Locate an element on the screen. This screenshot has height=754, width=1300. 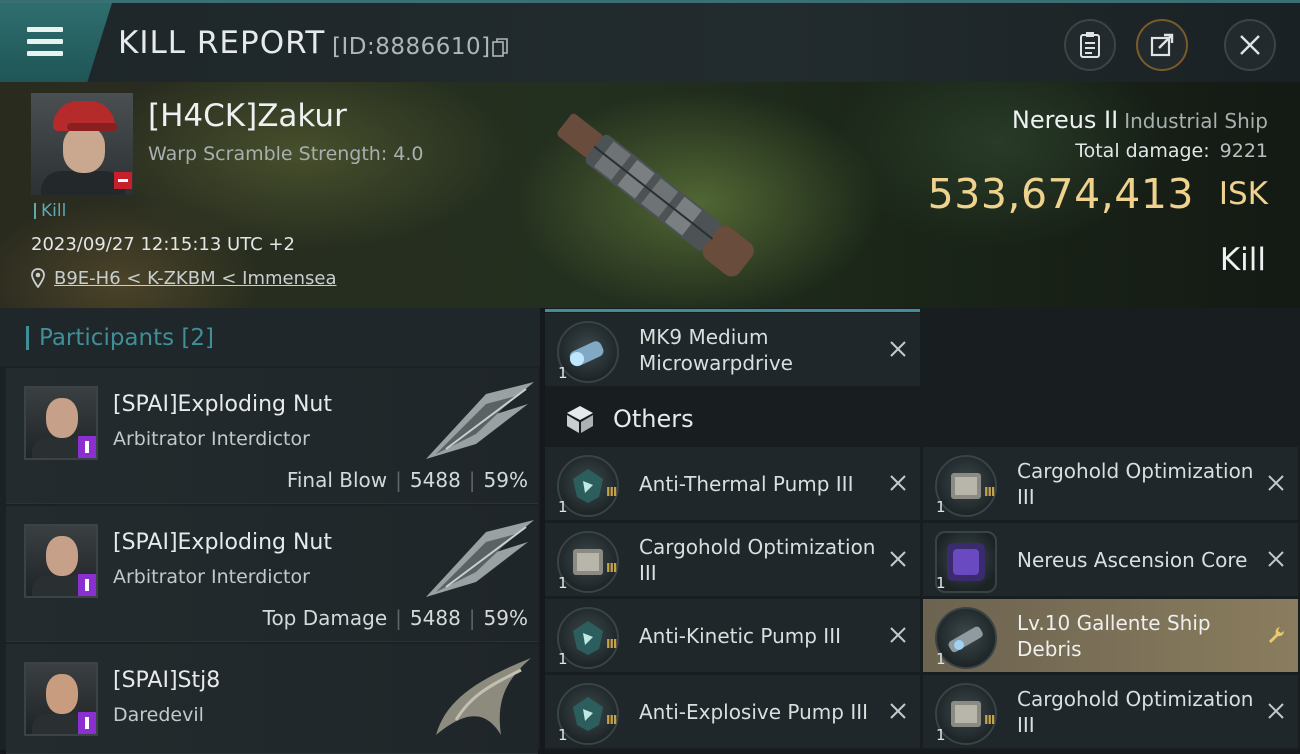
location-pin-icon is located at coordinates (38, 278).